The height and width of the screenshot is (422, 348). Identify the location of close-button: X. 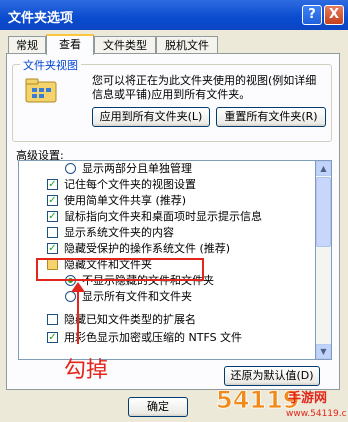
(334, 15).